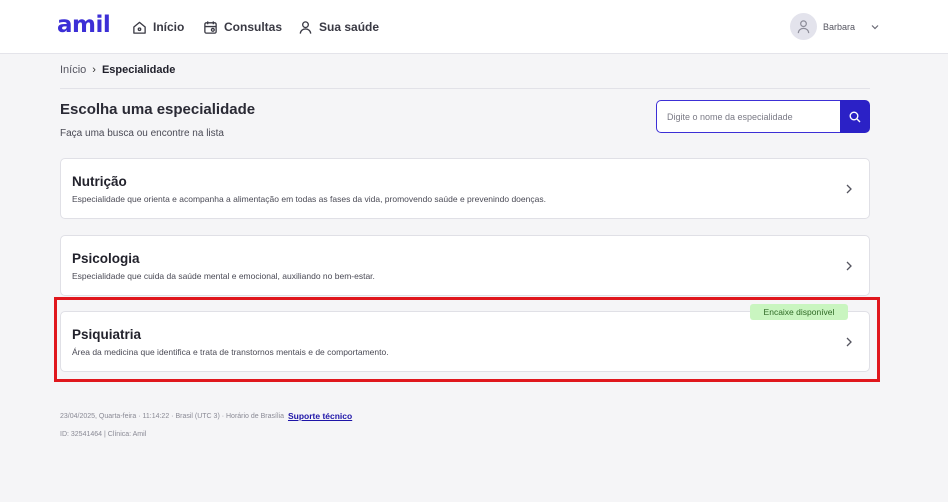 The width and height of the screenshot is (948, 502). I want to click on specialty-title: Psicologia, so click(106, 258).